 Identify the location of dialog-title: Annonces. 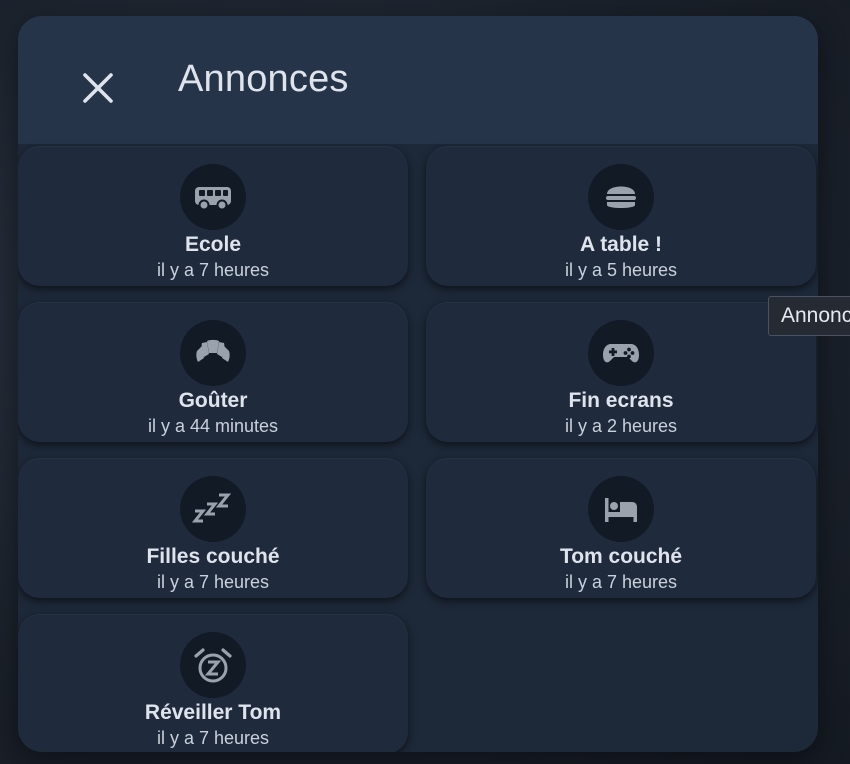
(263, 79).